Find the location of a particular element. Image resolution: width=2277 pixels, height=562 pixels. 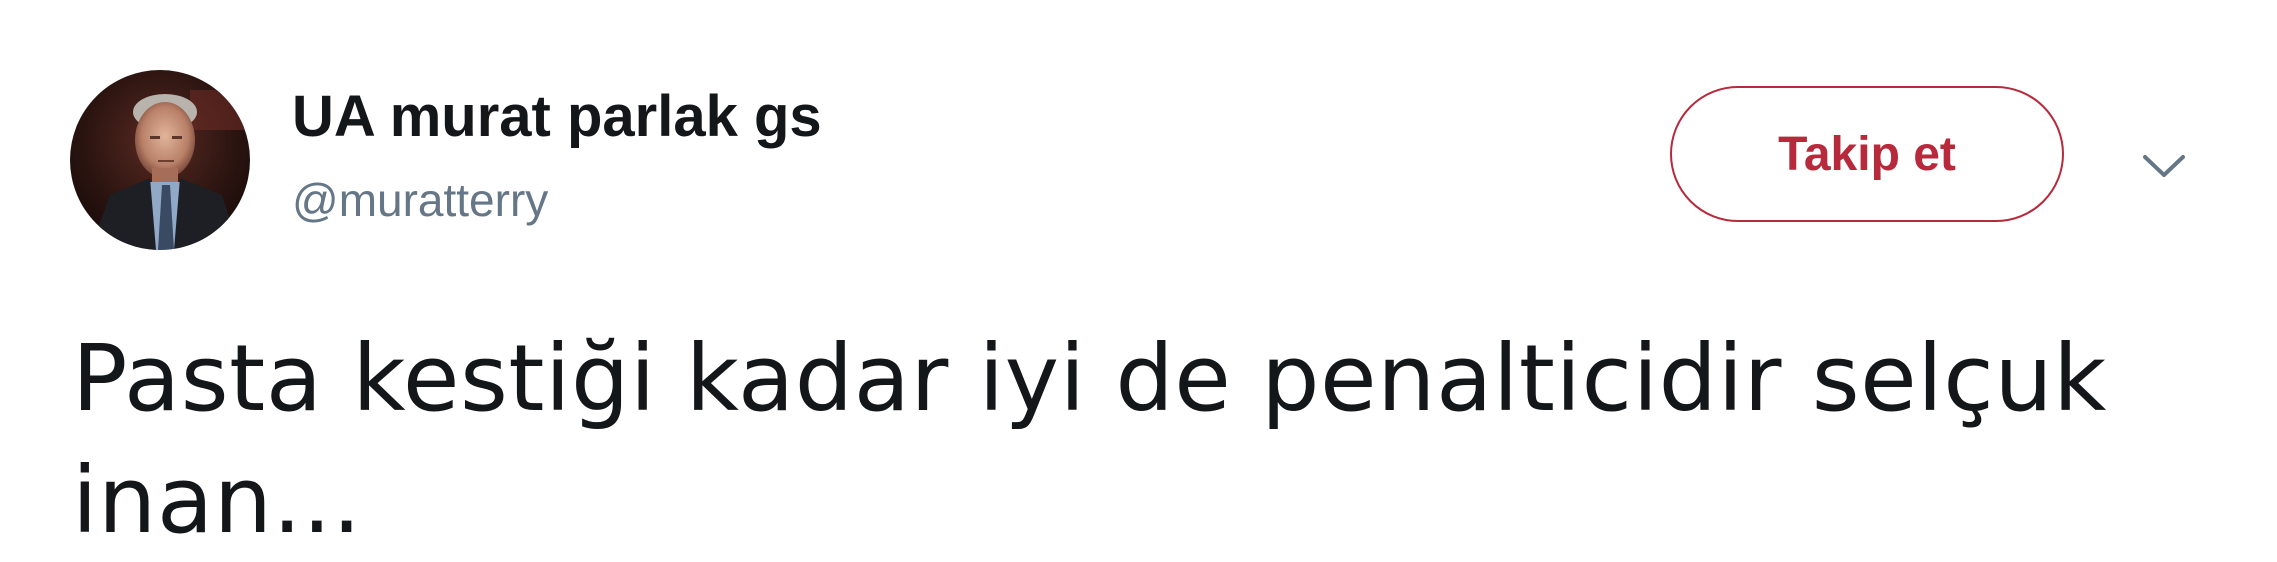

follow-button: Takip et is located at coordinates (1867, 154).